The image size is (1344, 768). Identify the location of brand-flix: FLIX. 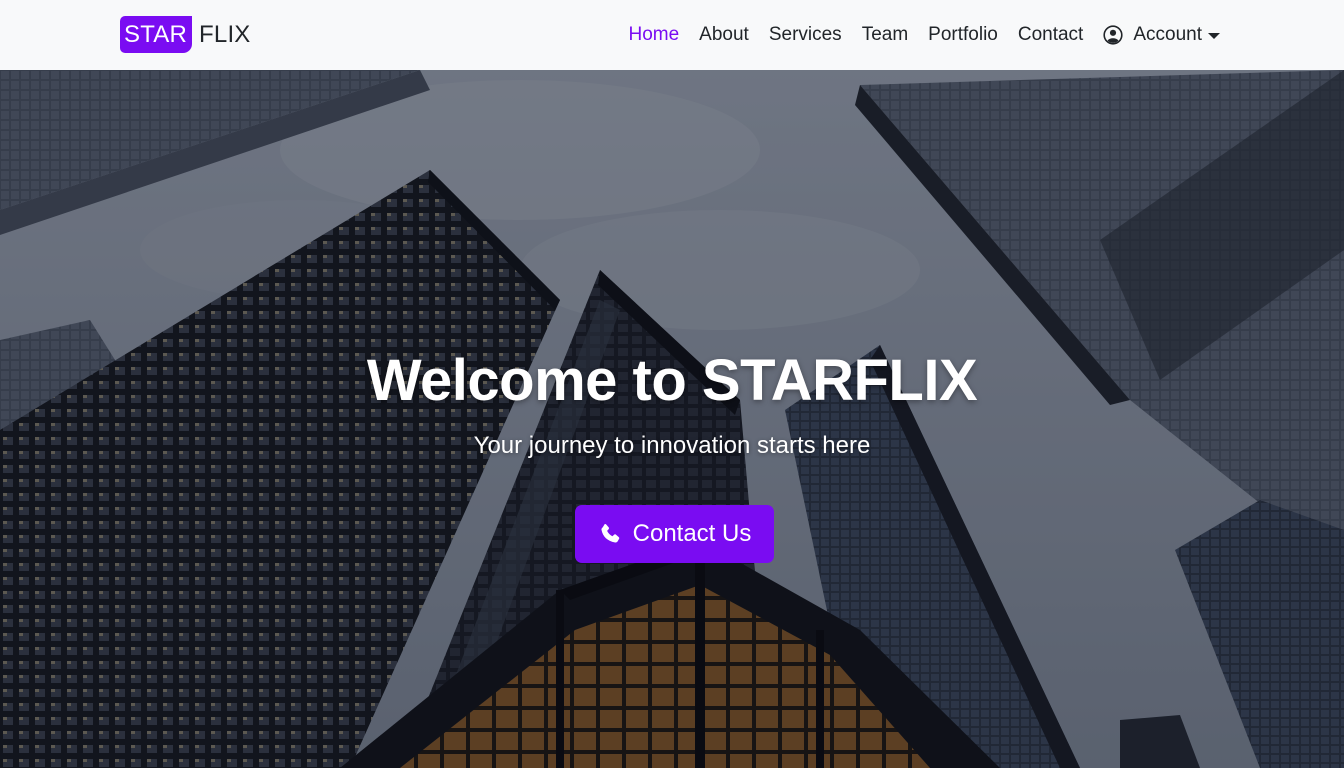
(225, 34).